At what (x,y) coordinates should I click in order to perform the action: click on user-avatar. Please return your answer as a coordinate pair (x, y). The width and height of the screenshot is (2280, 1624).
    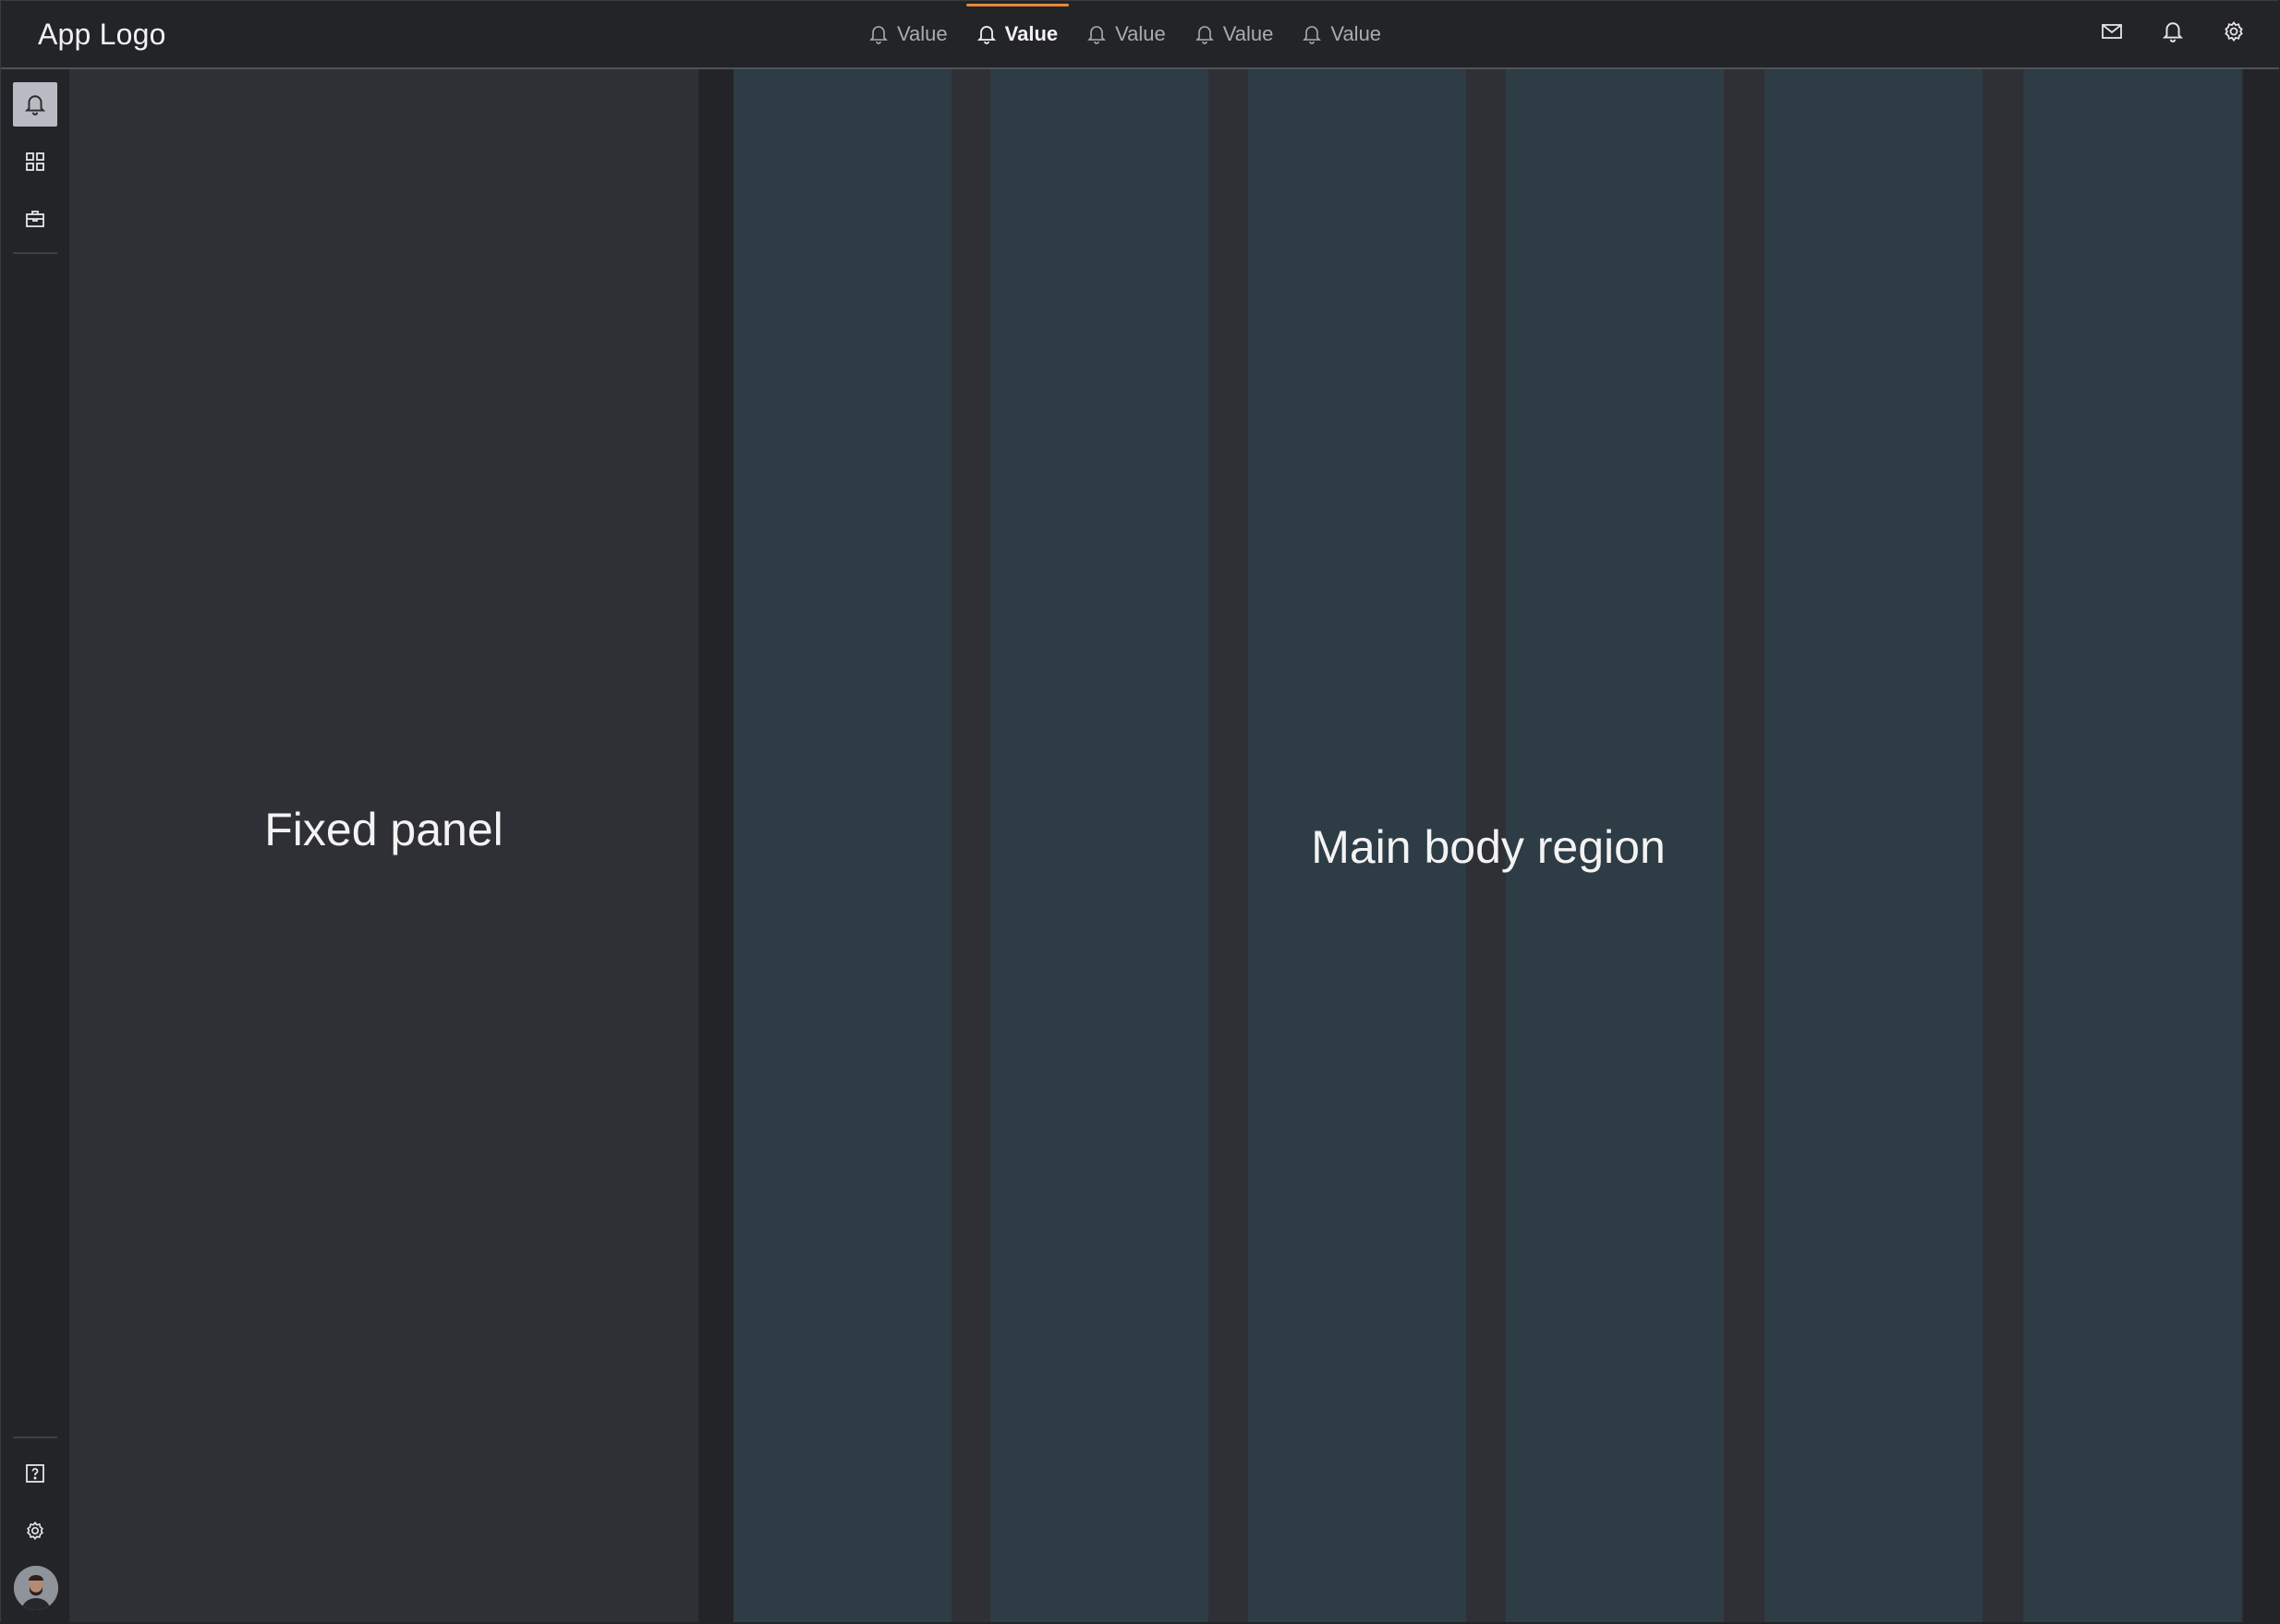
    Looking at the image, I should click on (36, 1588).